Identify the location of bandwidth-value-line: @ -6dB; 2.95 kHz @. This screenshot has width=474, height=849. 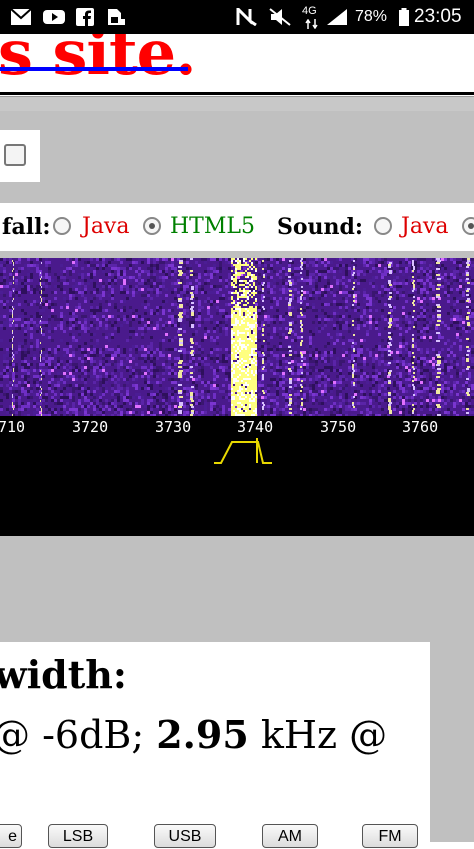
(193, 734).